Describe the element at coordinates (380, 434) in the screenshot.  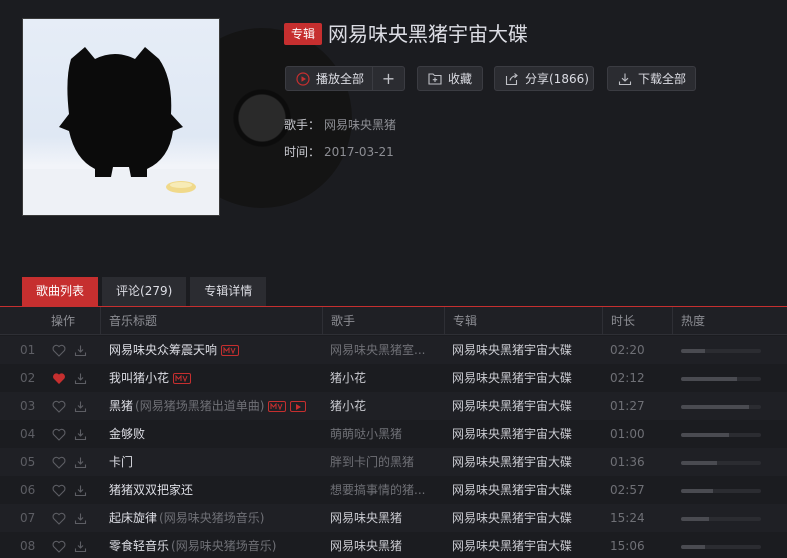
I see `song-artist: 萌萌哒小黑猪` at that location.